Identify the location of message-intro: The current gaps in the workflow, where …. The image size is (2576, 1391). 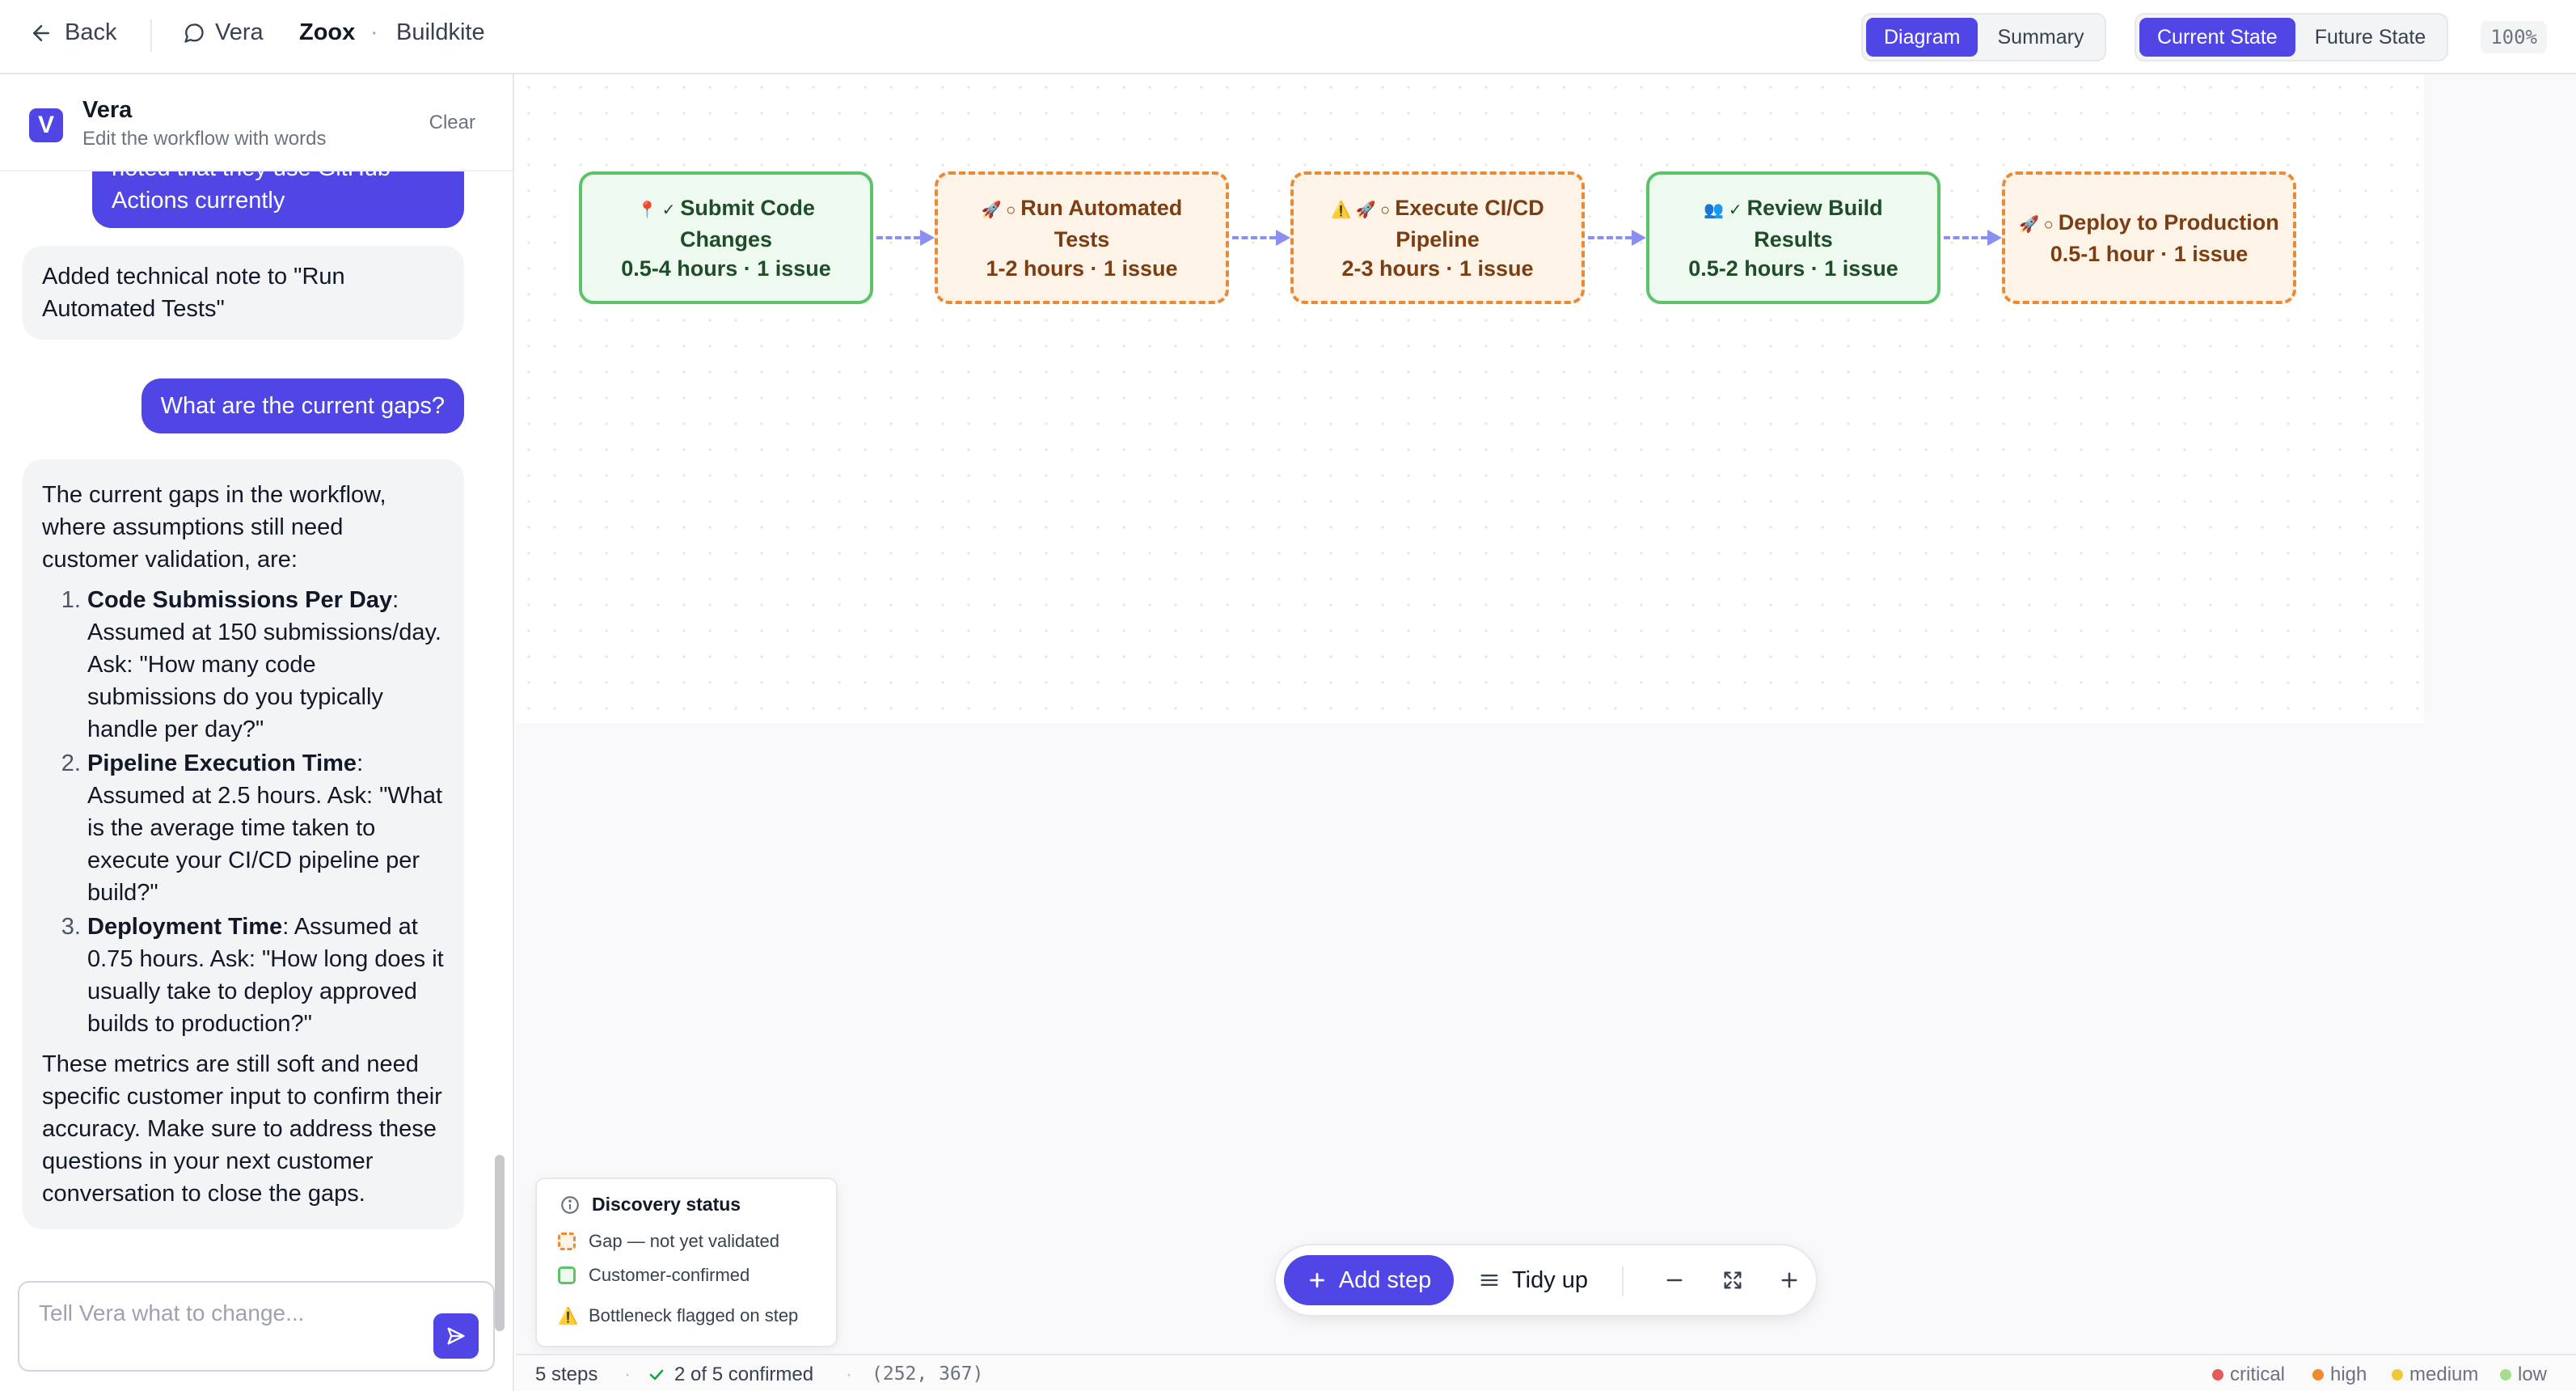
(214, 527).